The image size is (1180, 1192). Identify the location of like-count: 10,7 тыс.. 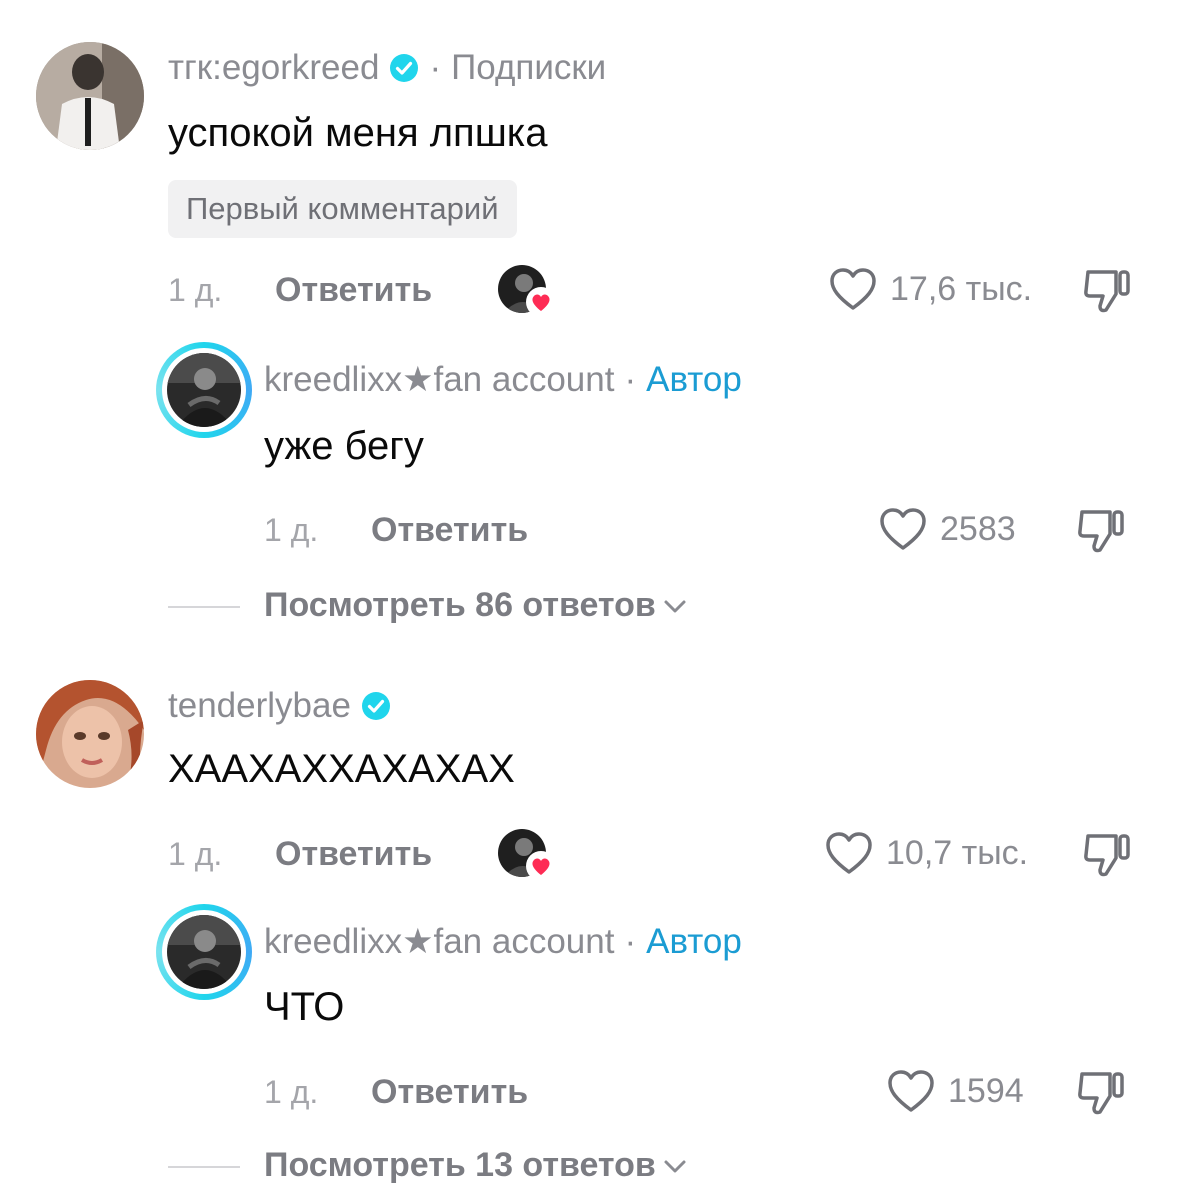
(957, 852).